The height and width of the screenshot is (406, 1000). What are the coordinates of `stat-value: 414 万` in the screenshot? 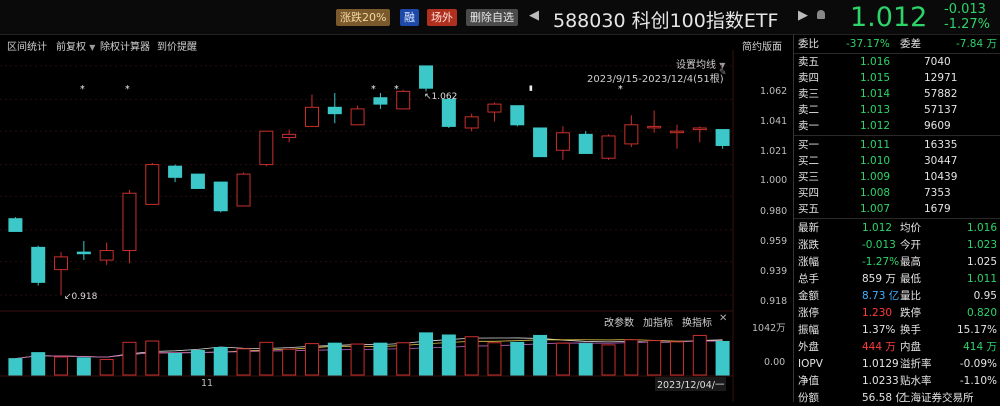 It's located at (980, 347).